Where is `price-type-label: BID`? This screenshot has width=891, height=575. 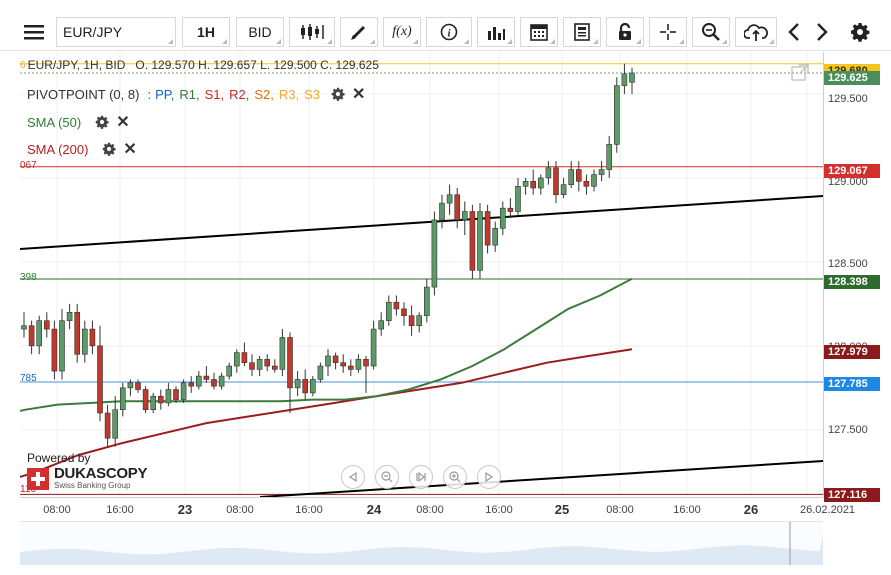 price-type-label: BID is located at coordinates (260, 32).